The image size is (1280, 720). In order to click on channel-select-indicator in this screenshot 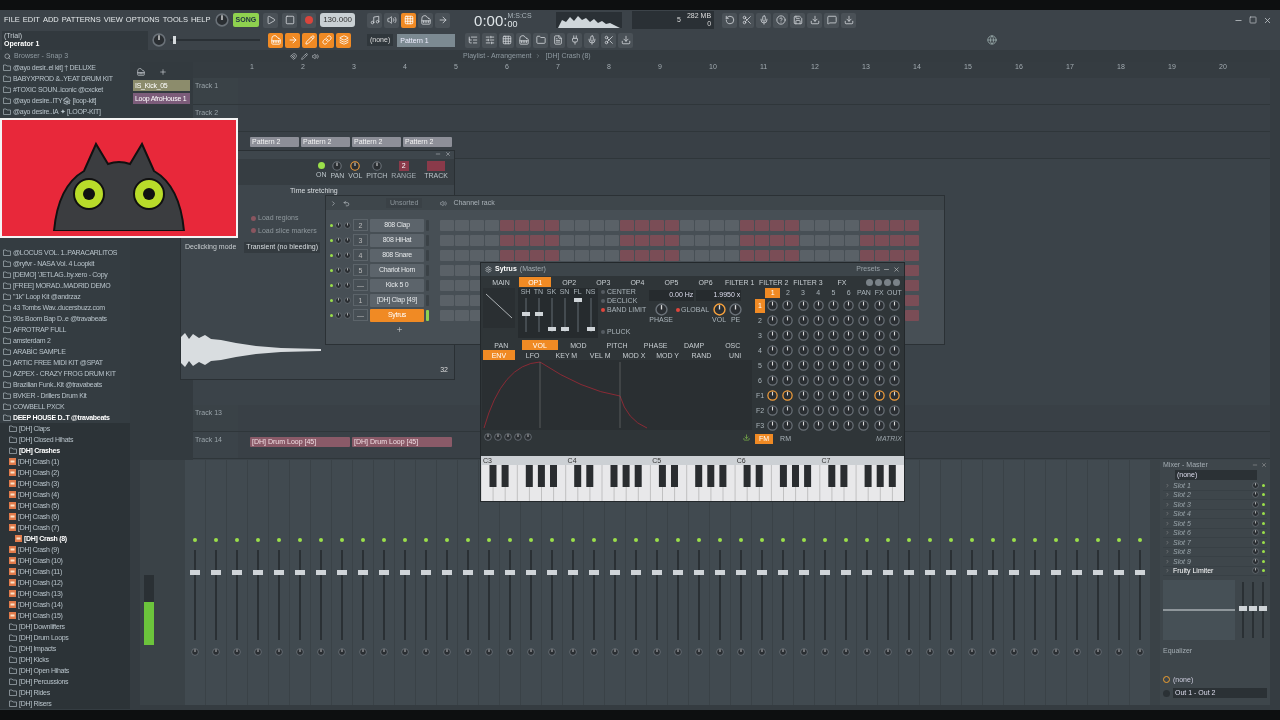, I will do `click(427, 315)`.